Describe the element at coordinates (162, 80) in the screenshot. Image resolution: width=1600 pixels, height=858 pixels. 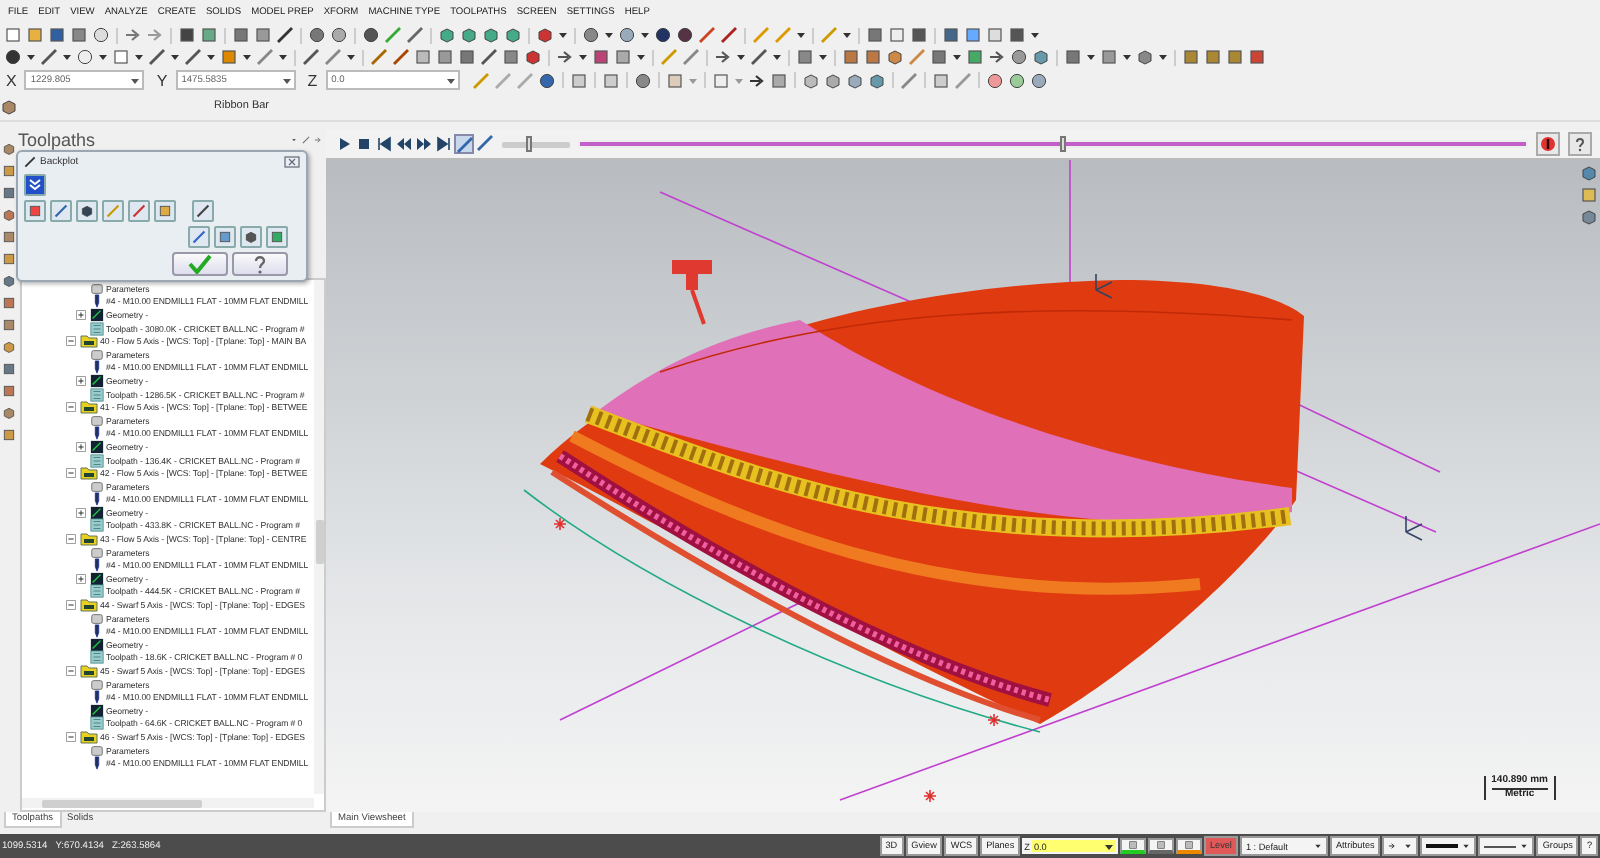
I see `axis-label: Y` at that location.